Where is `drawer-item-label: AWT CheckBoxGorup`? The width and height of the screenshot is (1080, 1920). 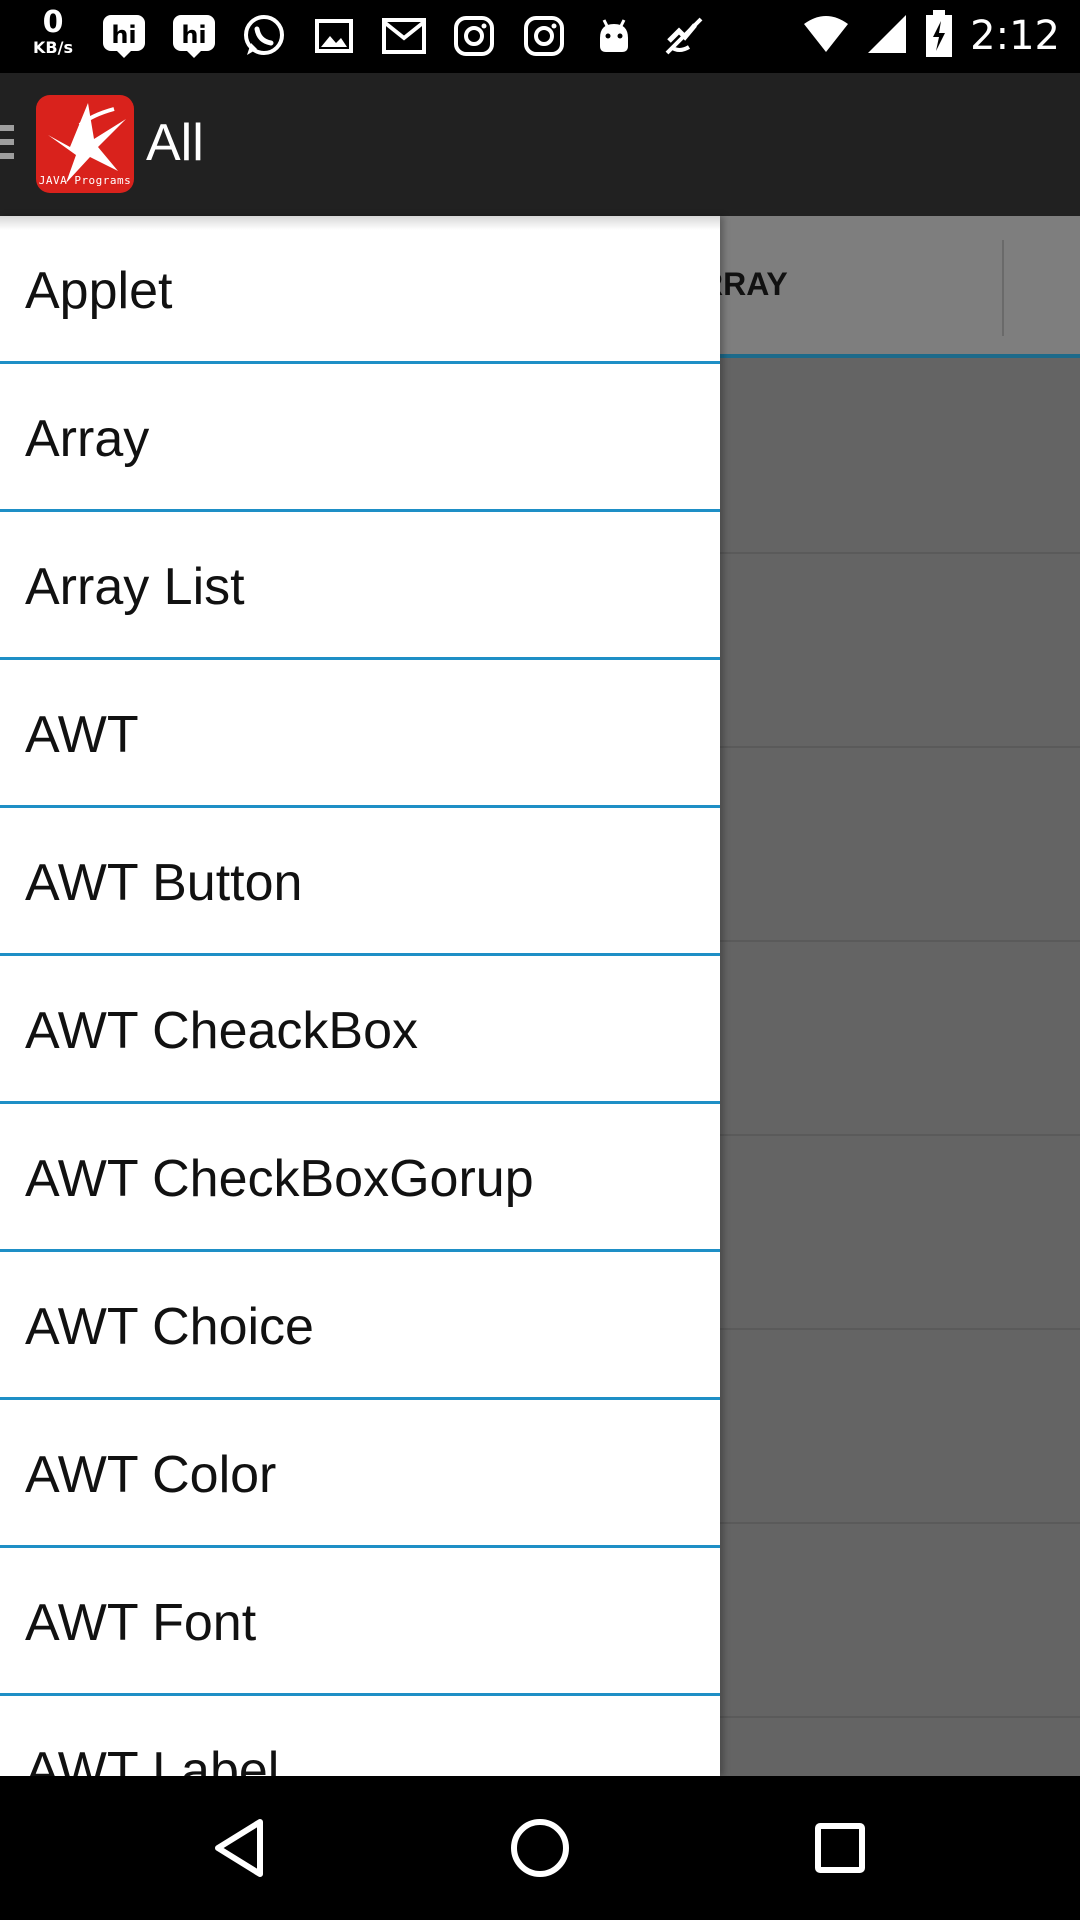
drawer-item-label: AWT CheckBoxGorup is located at coordinates (279, 1179).